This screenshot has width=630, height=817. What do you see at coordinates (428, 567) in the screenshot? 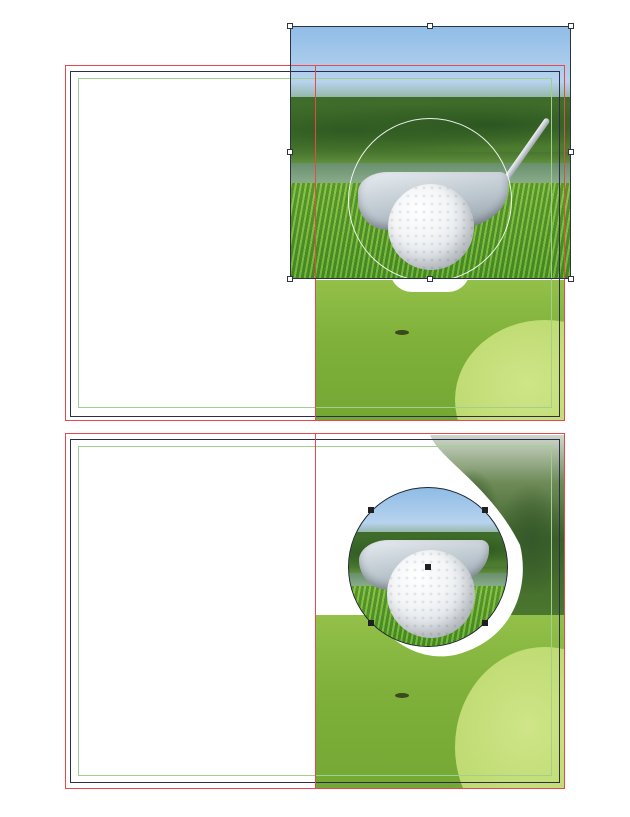
I see `center-point-icon` at bounding box center [428, 567].